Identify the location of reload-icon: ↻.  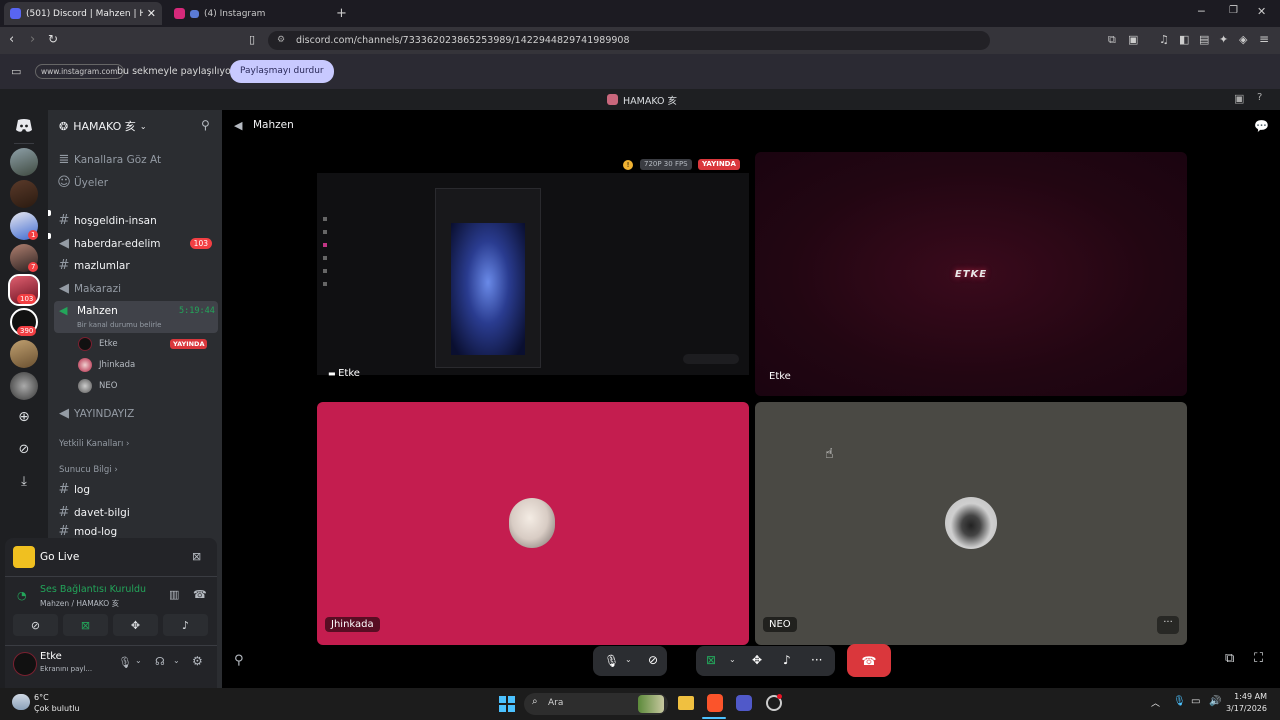
(53, 39).